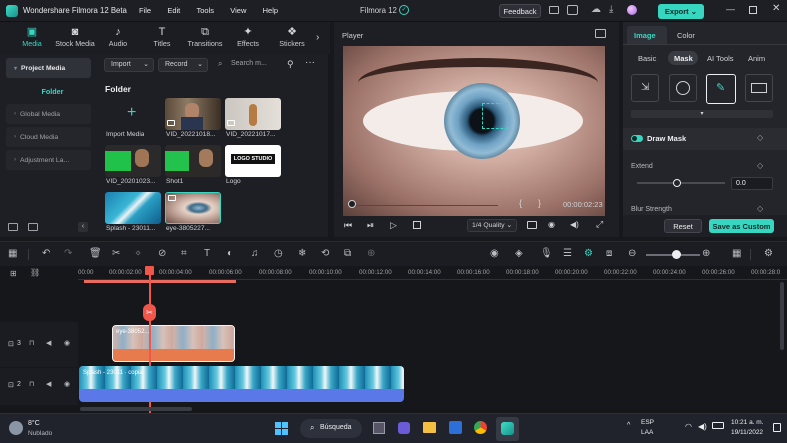 This screenshot has width=787, height=443. Describe the element at coordinates (599, 224) in the screenshot. I see `fullscreen-icon: ⤢` at that location.